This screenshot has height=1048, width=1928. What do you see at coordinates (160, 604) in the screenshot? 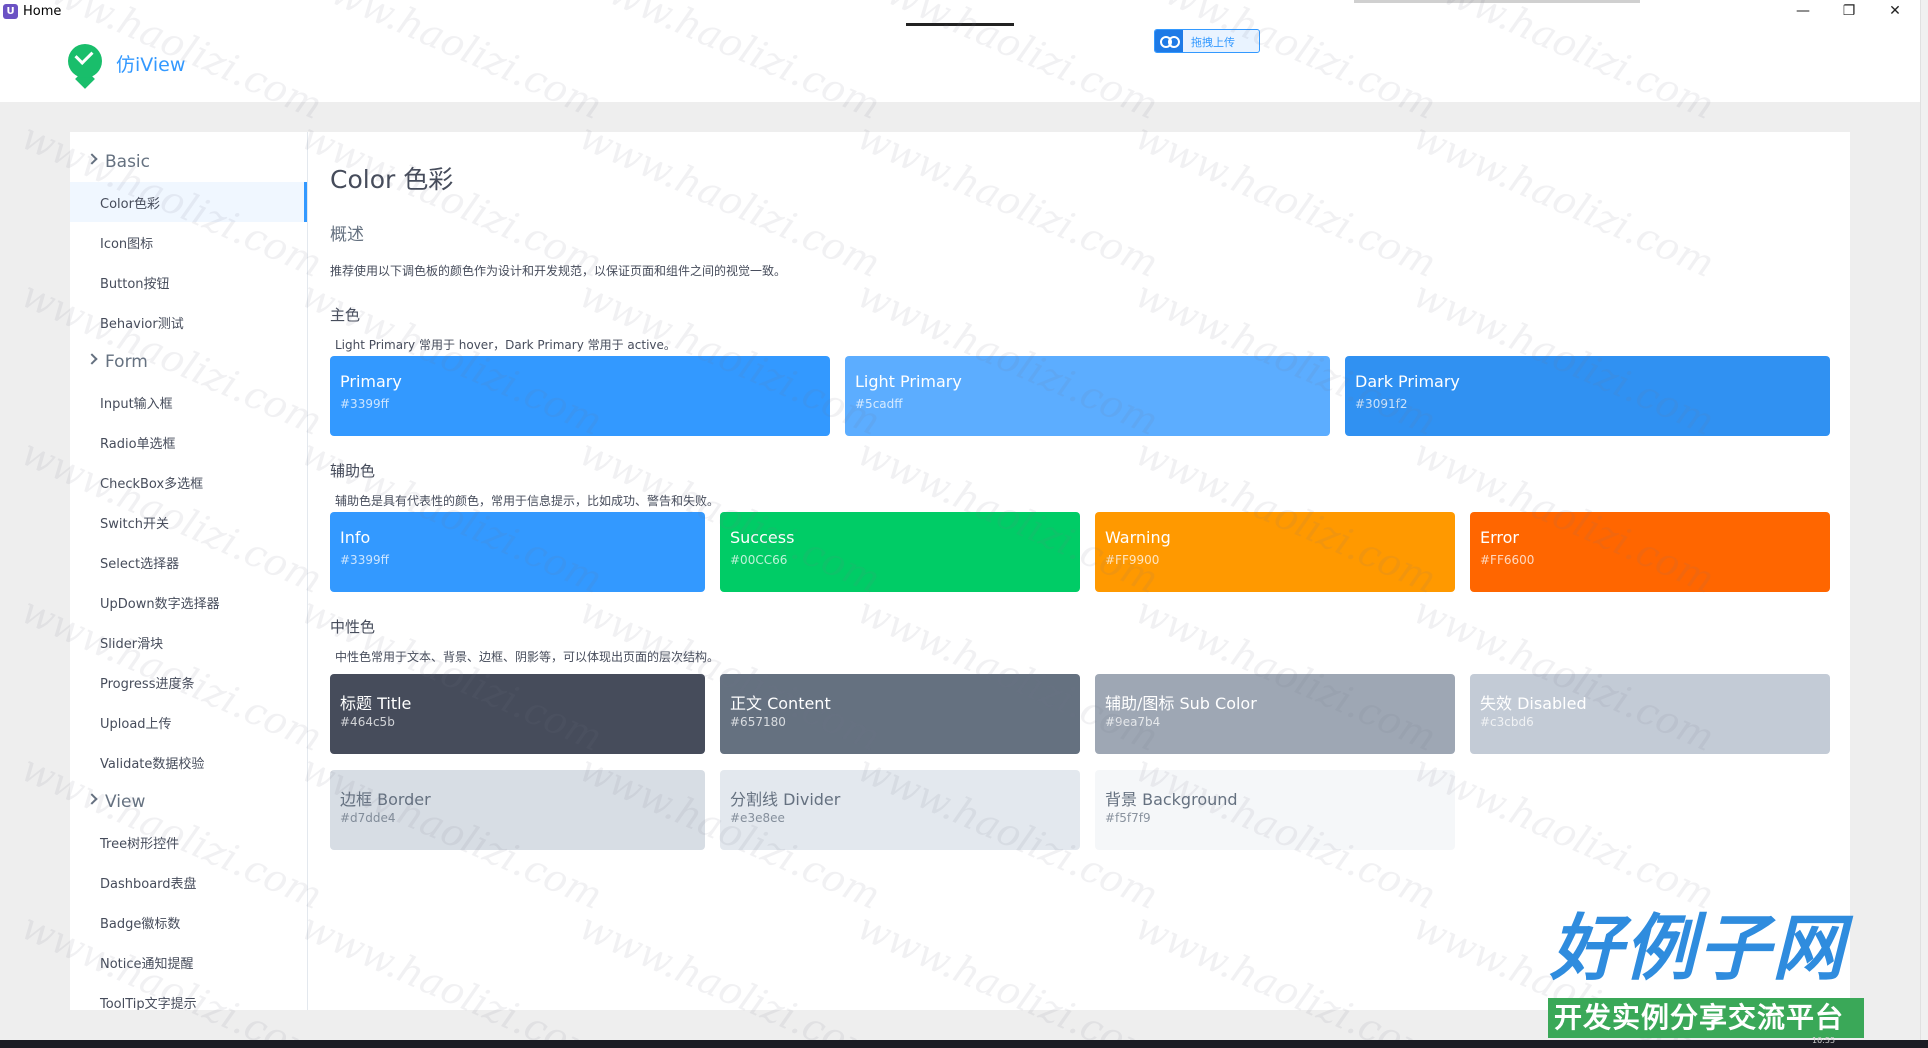
I see `sidebar-item-label: UpDown数字选择器` at bounding box center [160, 604].